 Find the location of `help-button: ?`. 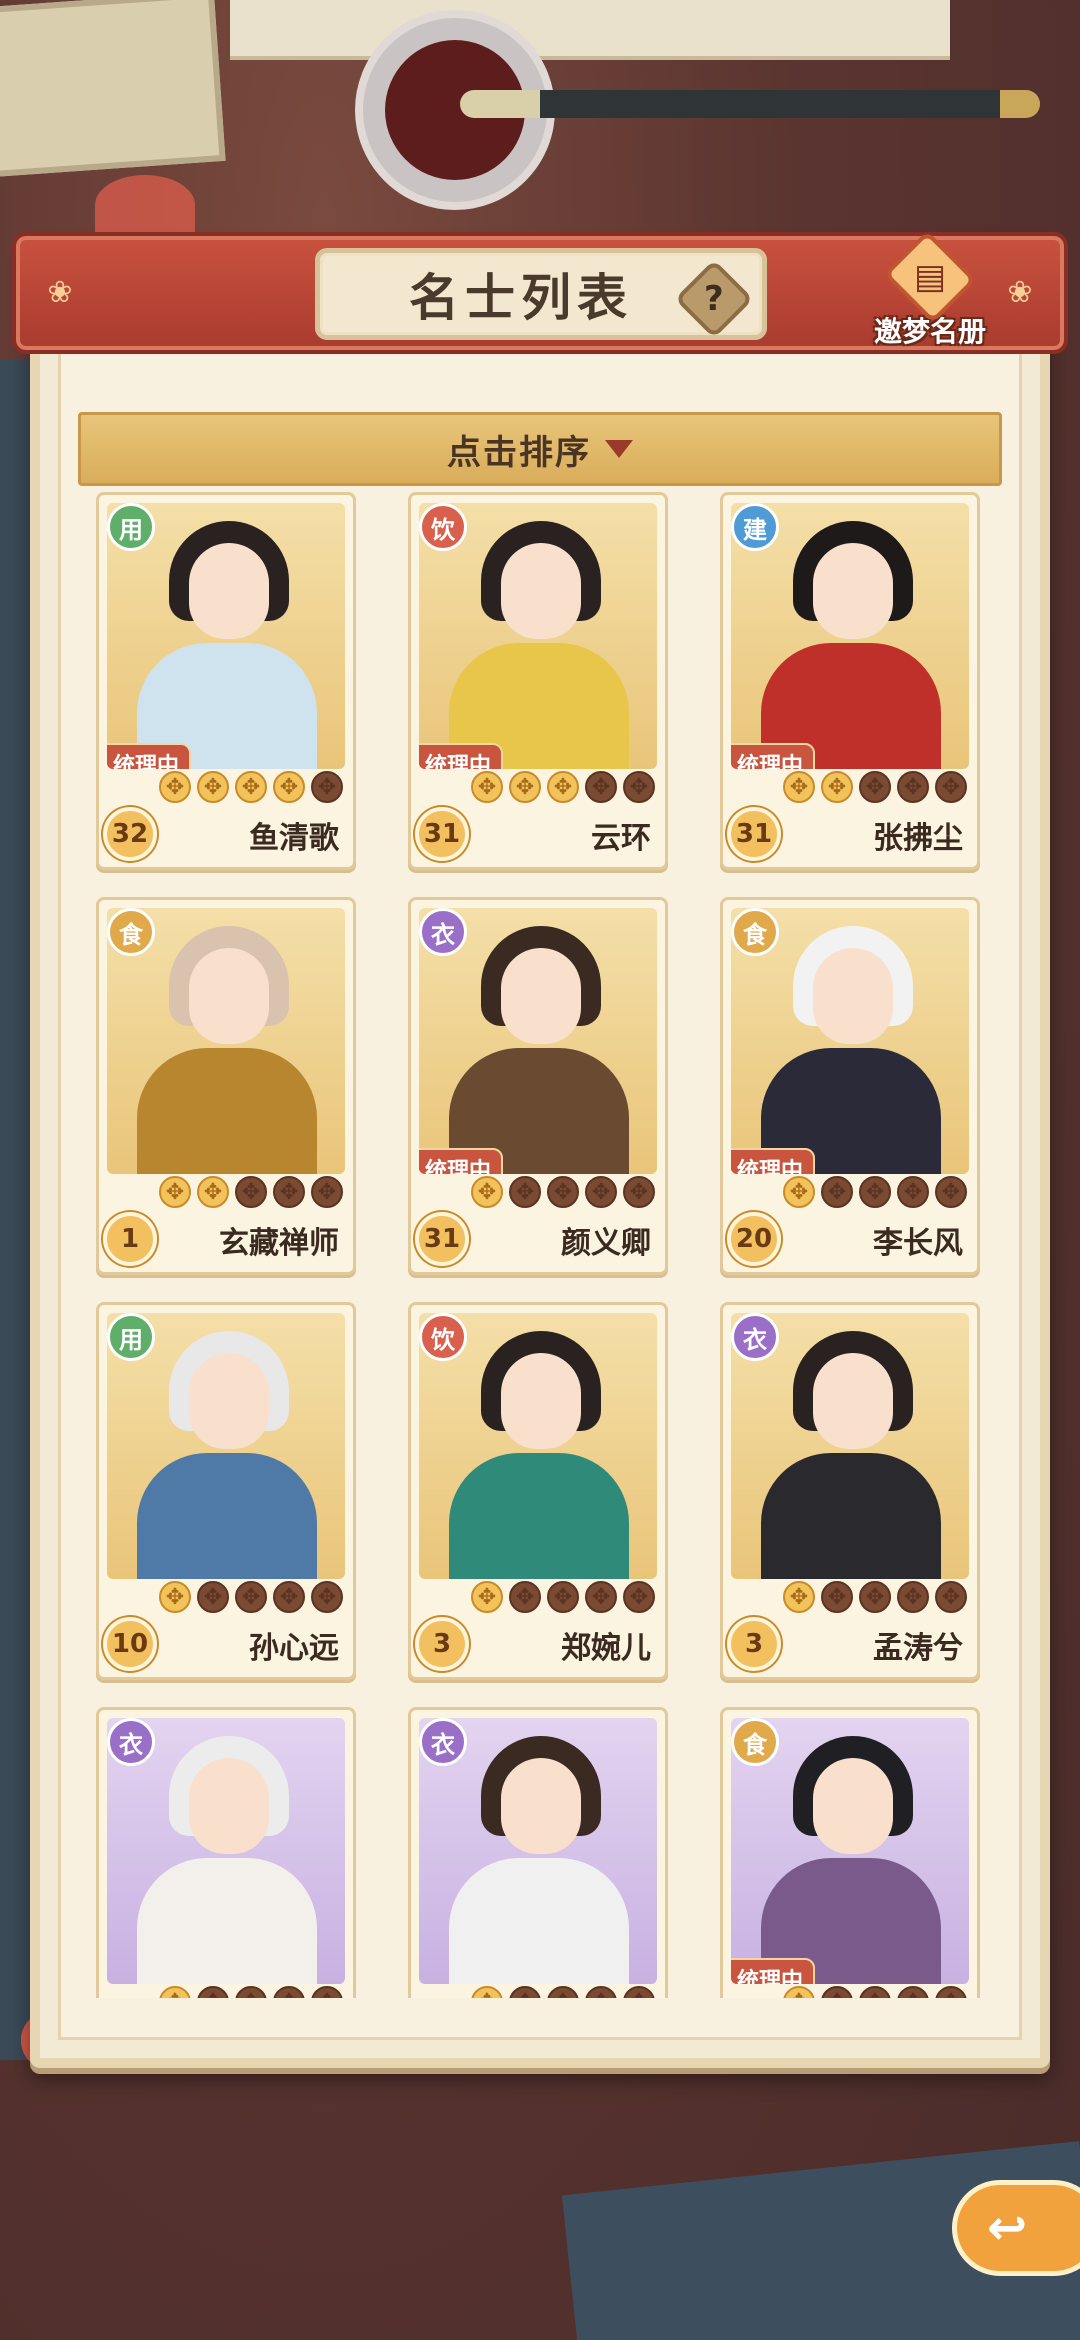

help-button: ? is located at coordinates (714, 299).